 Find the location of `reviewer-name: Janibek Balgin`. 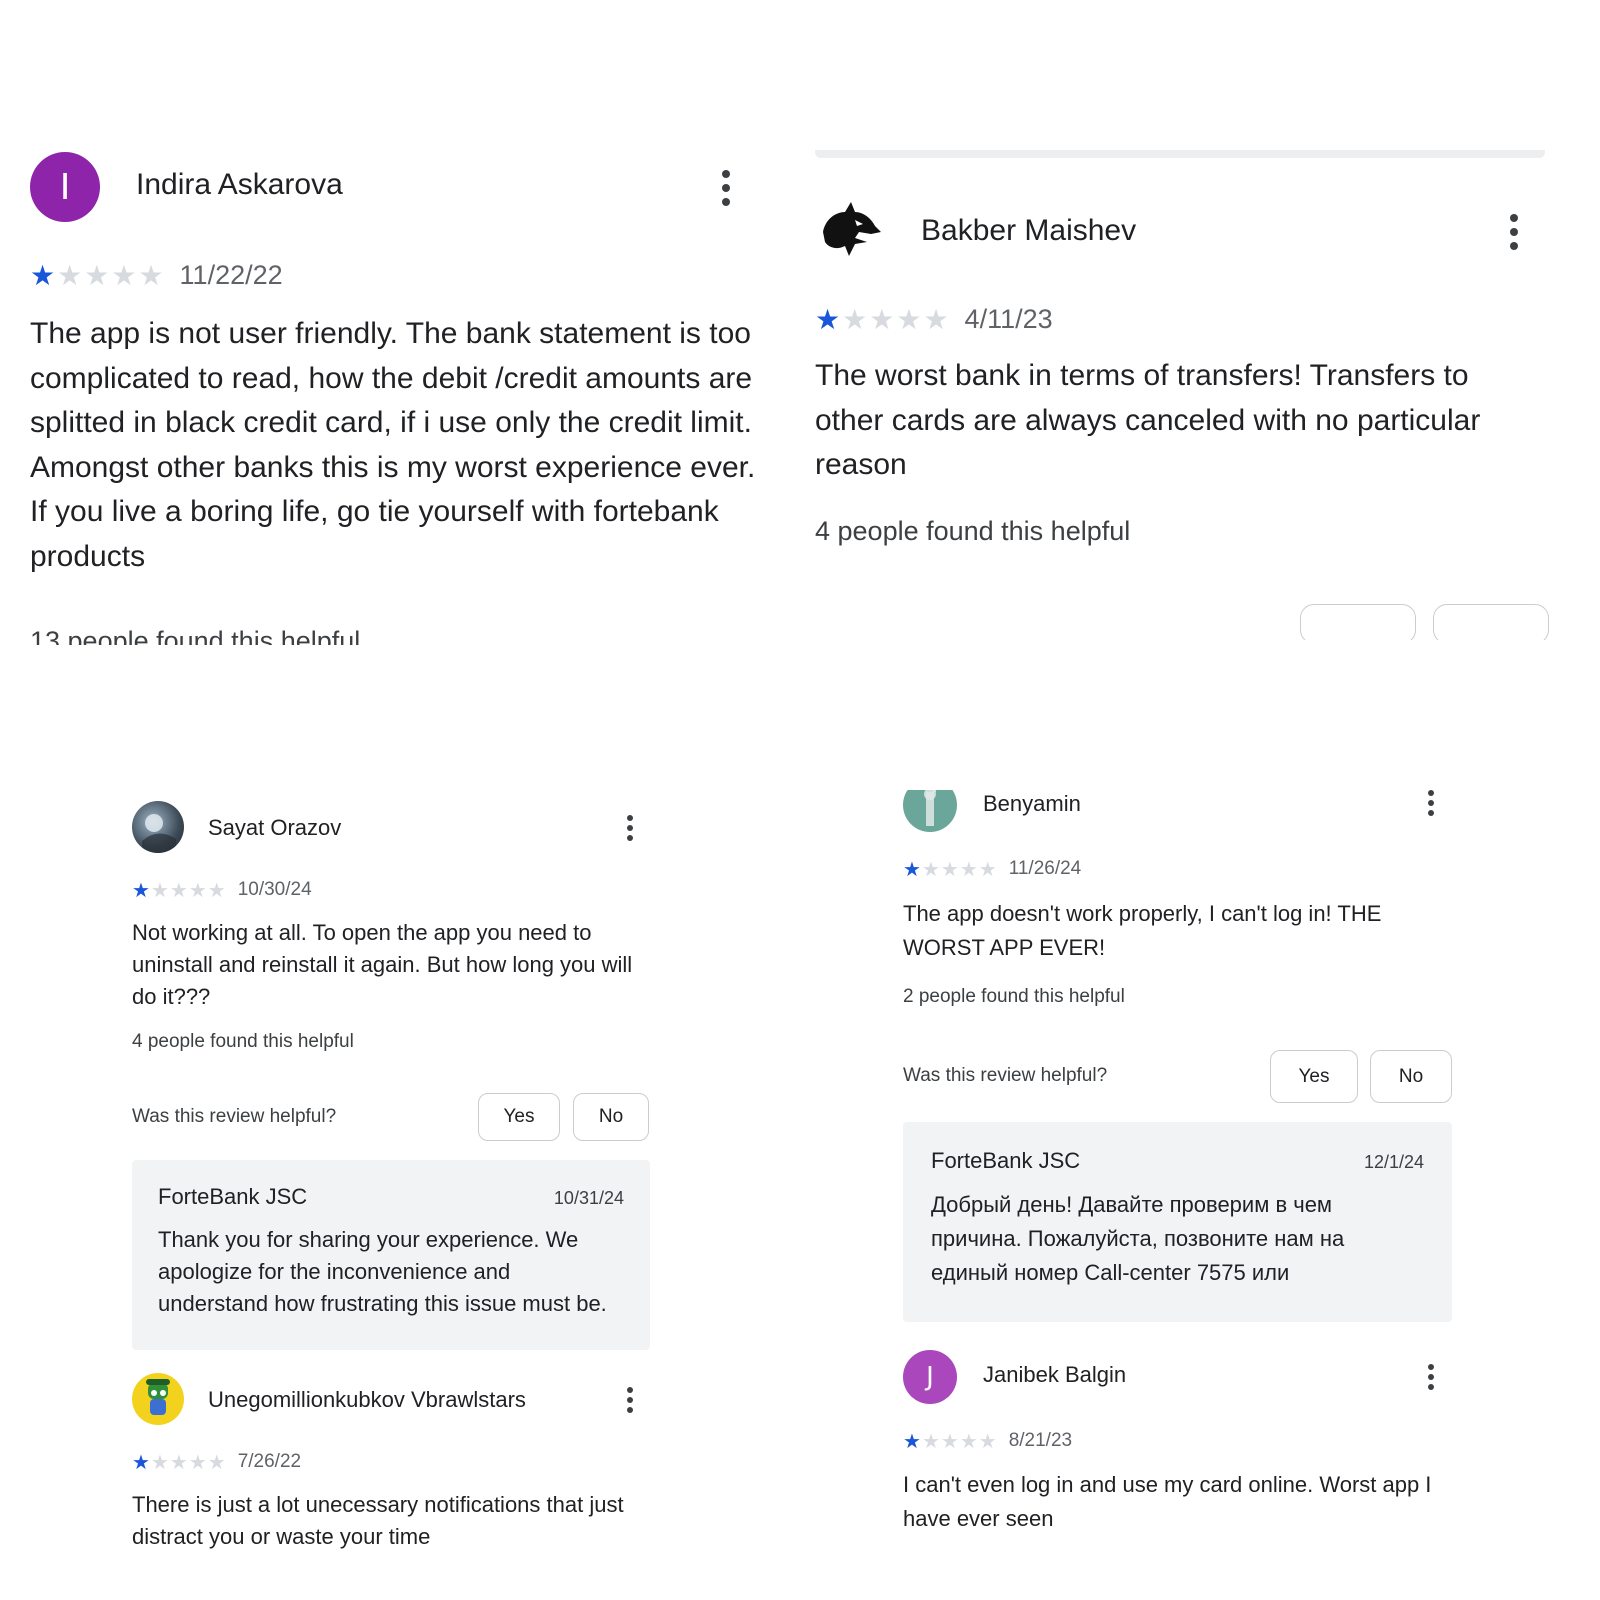

reviewer-name: Janibek Balgin is located at coordinates (1055, 1374).